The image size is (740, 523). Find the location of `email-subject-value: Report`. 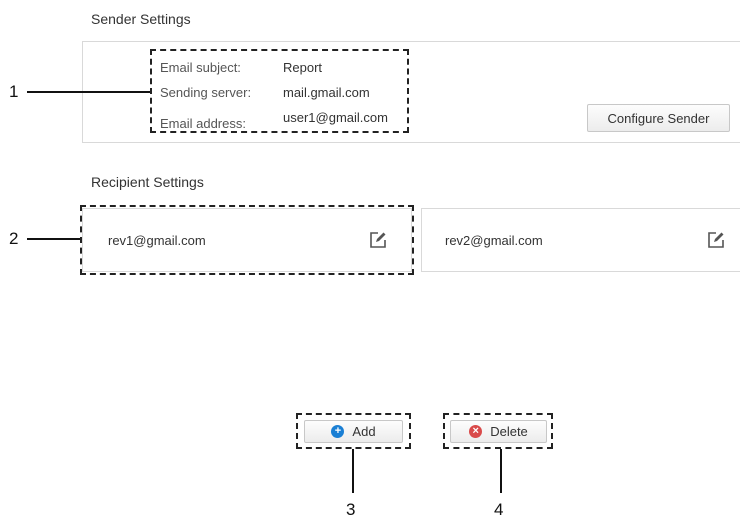

email-subject-value: Report is located at coordinates (303, 67).